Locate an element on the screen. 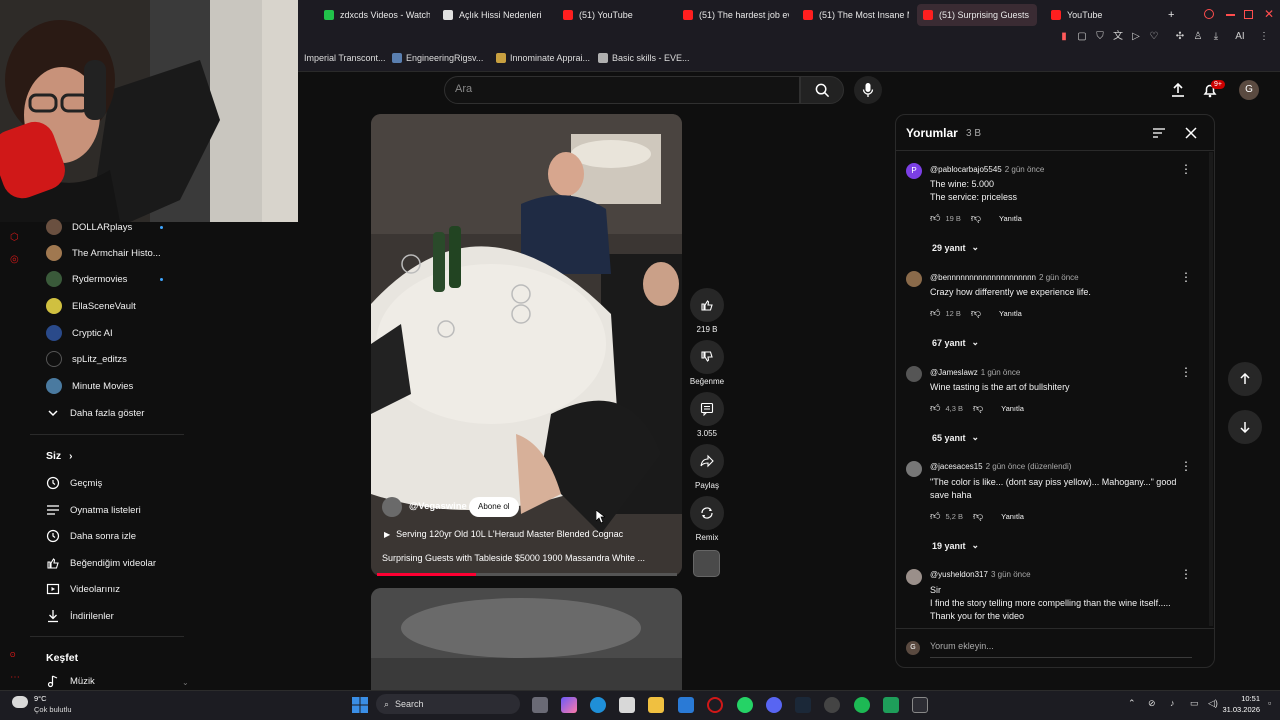 This screenshot has height=720, width=1280. browser-tab: Açlık Hissi Nedenleri is located at coordinates (493, 15).